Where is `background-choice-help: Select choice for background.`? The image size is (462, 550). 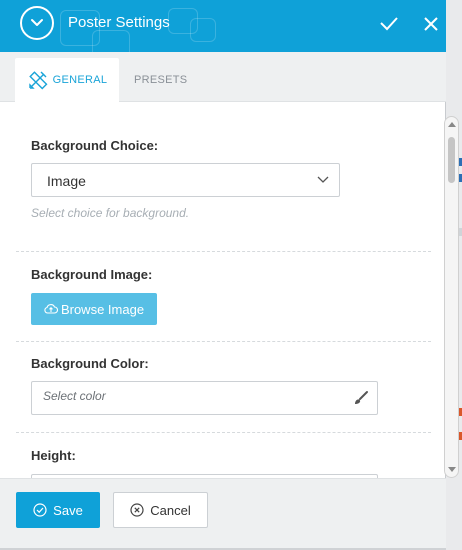 background-choice-help: Select choice for background. is located at coordinates (110, 213).